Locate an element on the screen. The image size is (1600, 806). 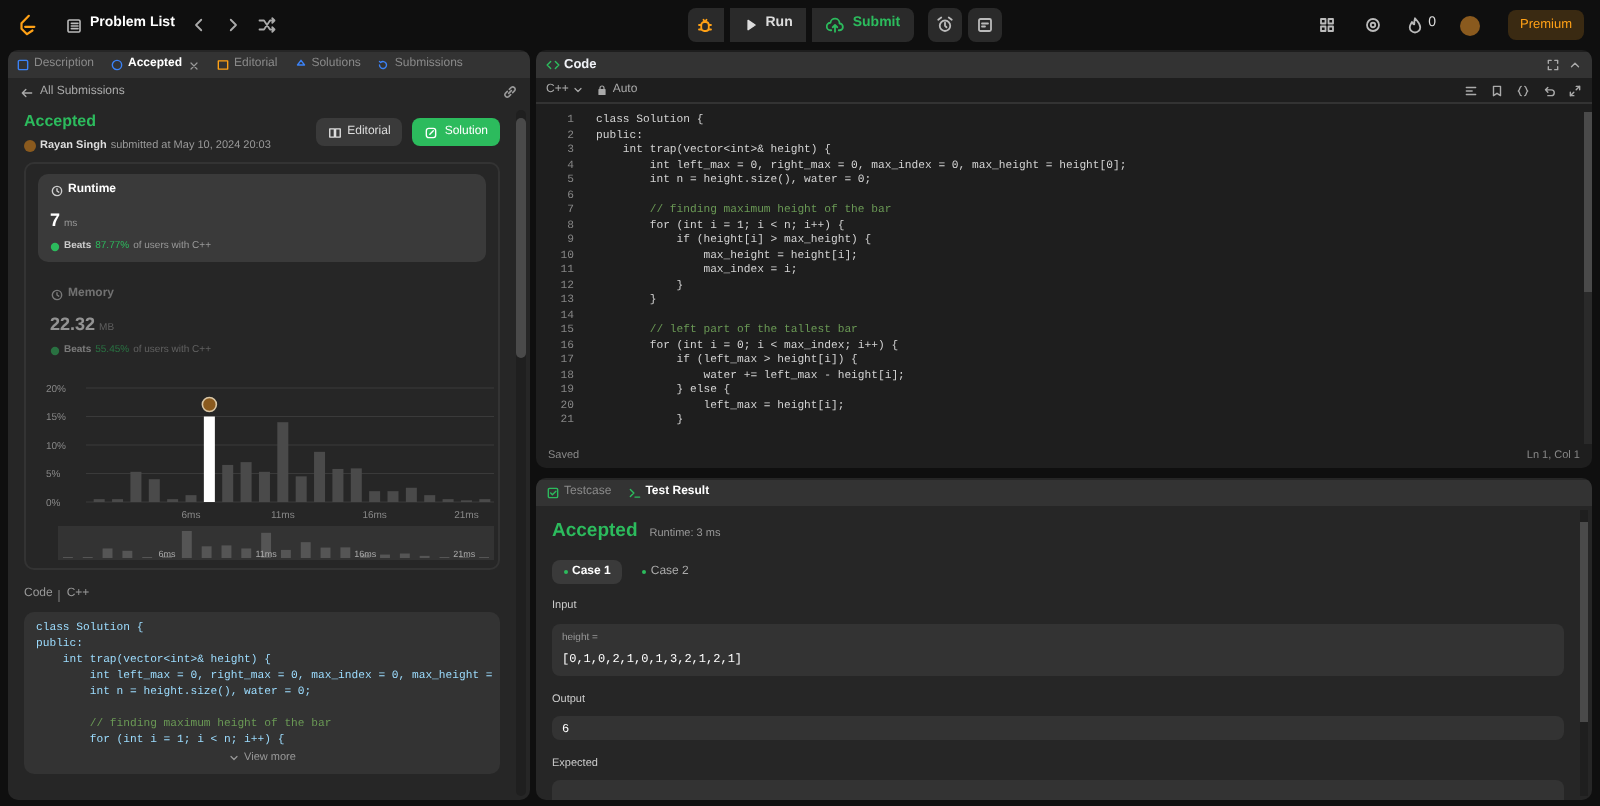
bug-icon is located at coordinates (705, 25).